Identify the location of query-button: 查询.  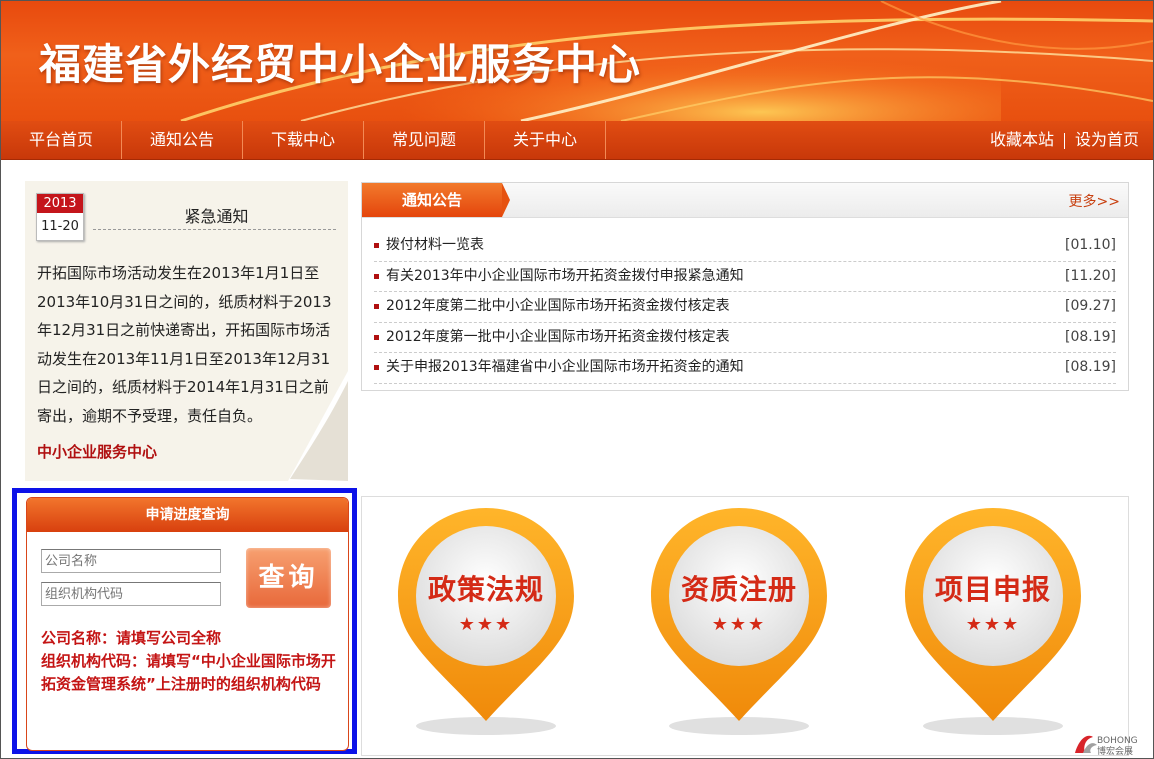
(288, 578).